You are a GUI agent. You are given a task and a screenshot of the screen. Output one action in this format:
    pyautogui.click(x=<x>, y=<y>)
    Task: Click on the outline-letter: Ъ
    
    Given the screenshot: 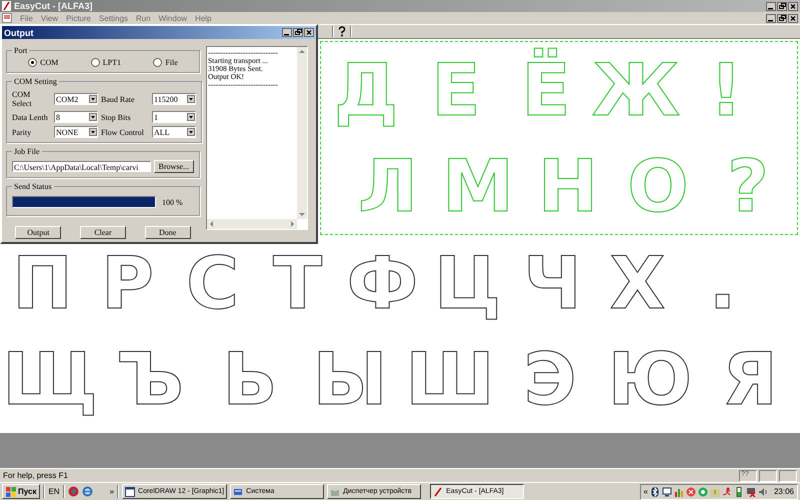 What is the action you would take?
    pyautogui.click(x=150, y=379)
    